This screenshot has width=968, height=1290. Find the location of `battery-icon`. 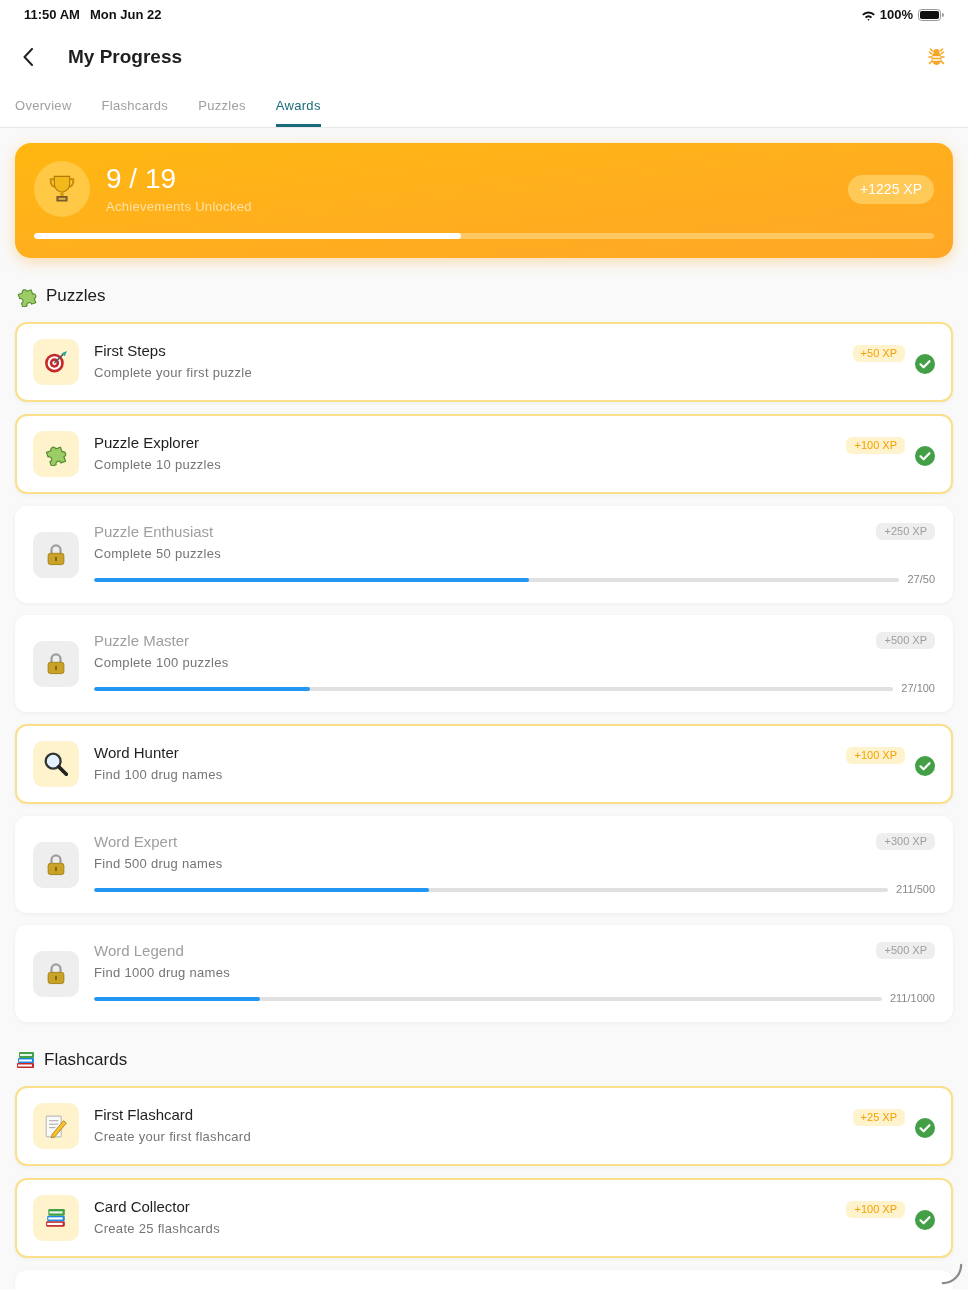

battery-icon is located at coordinates (931, 15).